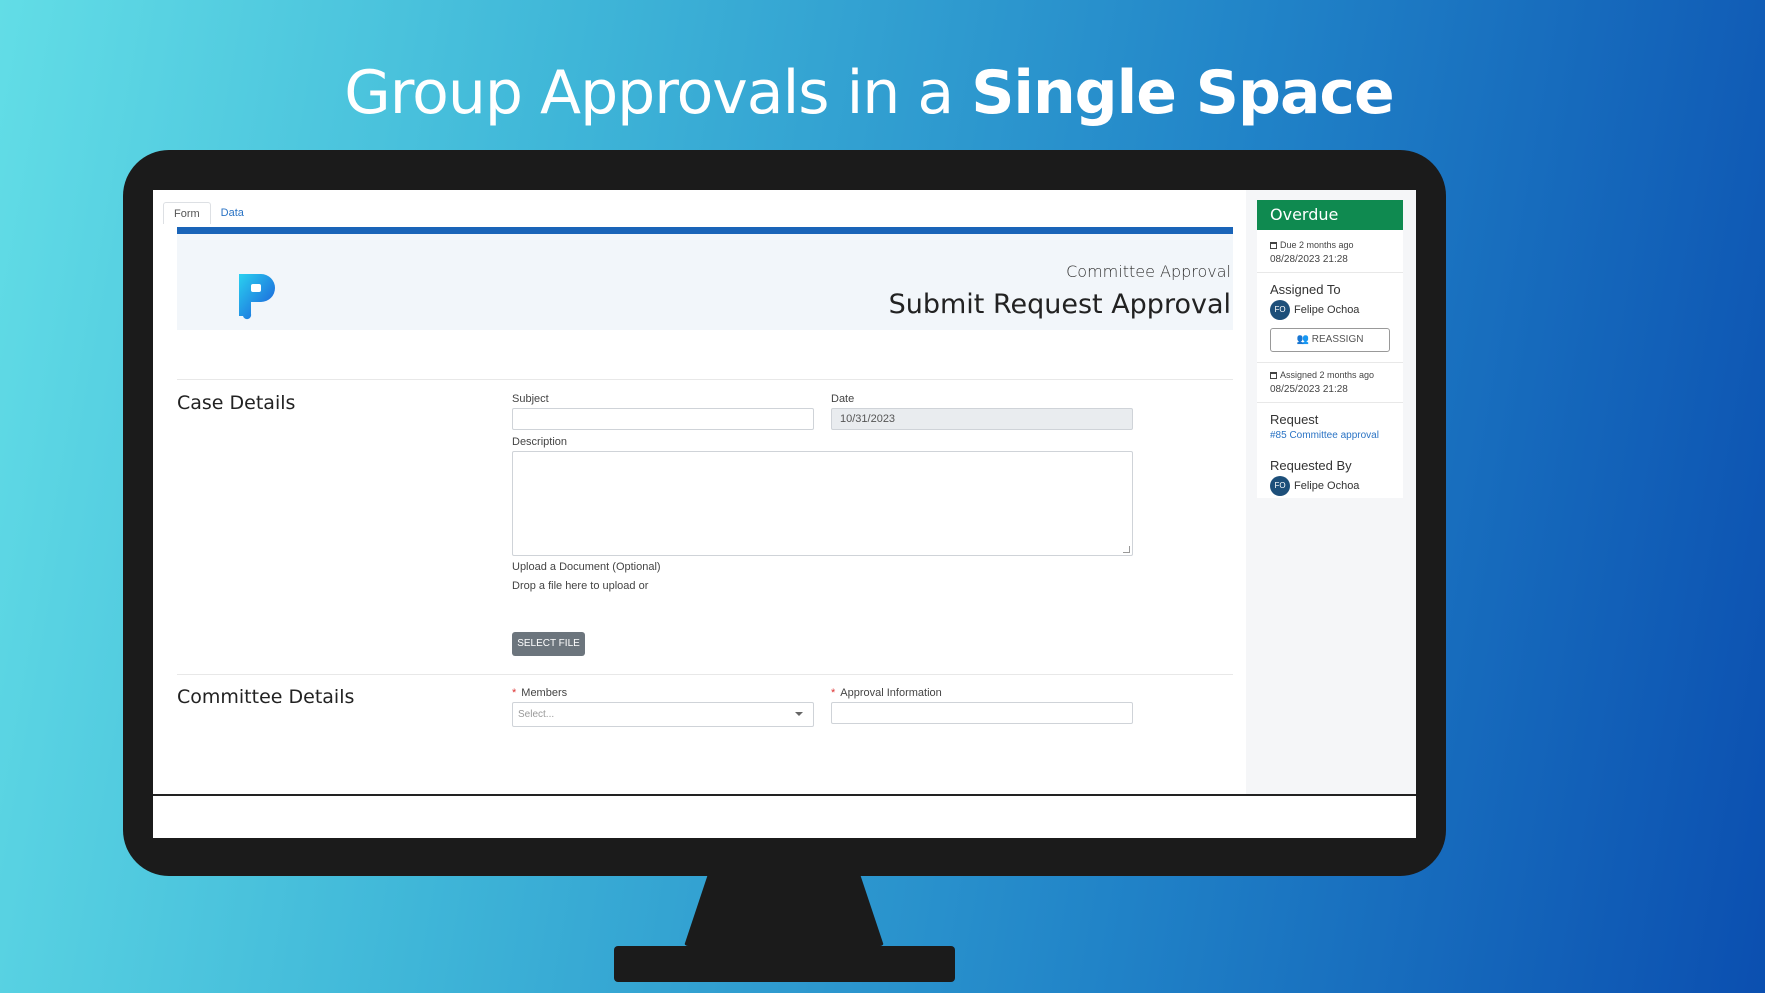 The height and width of the screenshot is (993, 1765). I want to click on description-textarea, so click(822, 503).